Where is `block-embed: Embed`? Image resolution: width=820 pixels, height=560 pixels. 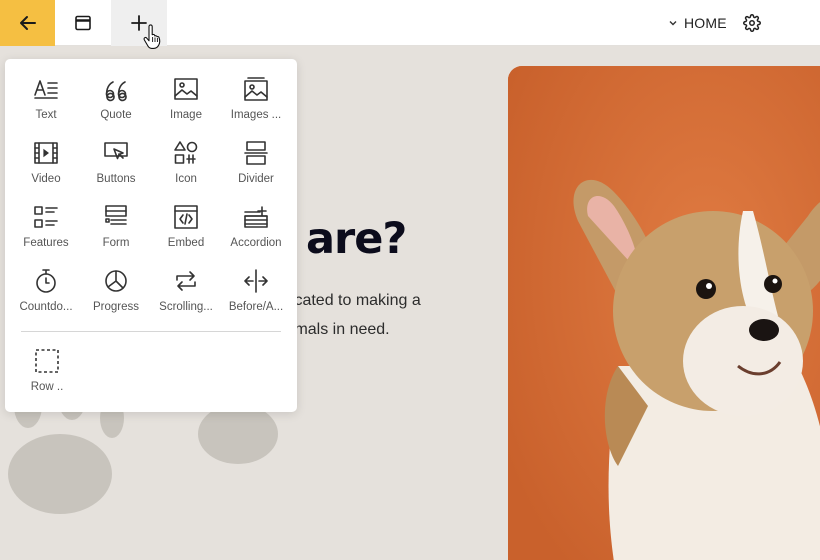 block-embed: Embed is located at coordinates (186, 227).